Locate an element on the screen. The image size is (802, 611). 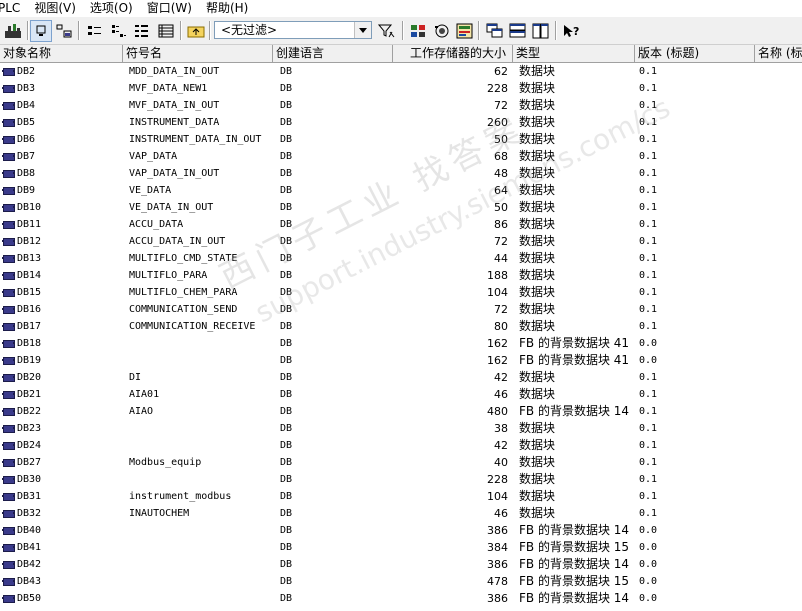
col-type: 类型 is located at coordinates (574, 53).